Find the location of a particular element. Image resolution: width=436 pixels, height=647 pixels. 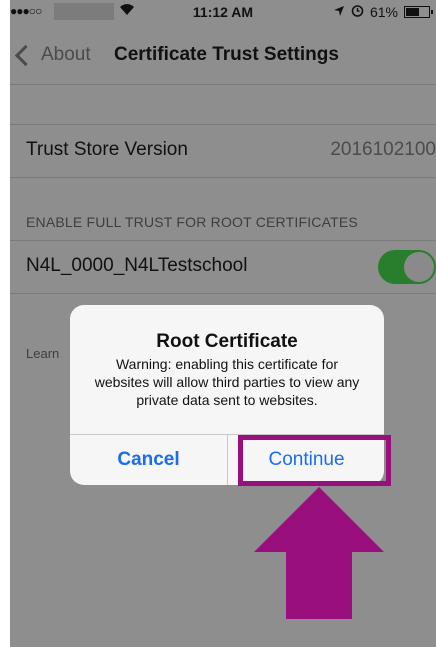

status-bar: ●●●○○ 11:12 AM 61% is located at coordinates (223, 13).